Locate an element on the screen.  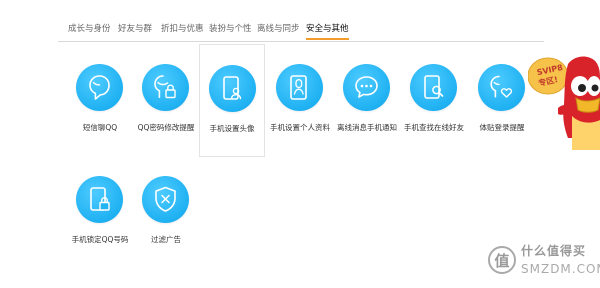
feature-login-reminder: 体贴登录提醒 is located at coordinates (502, 90).